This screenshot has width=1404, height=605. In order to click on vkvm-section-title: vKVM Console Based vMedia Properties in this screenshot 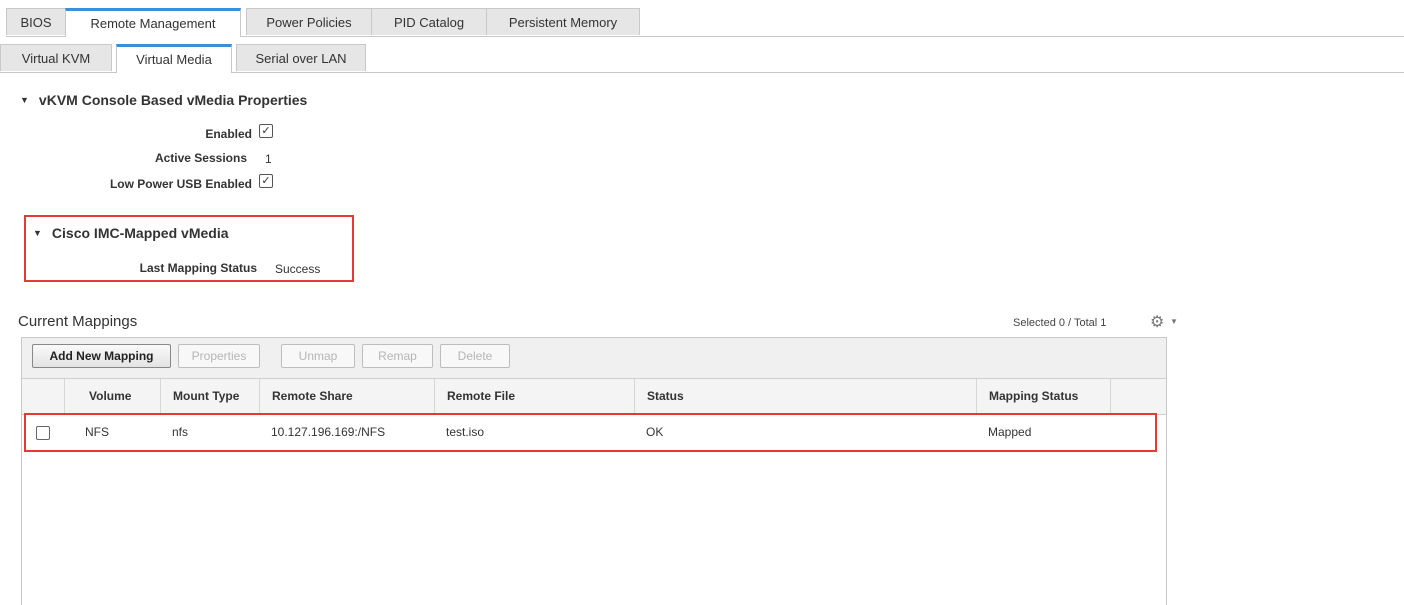, I will do `click(173, 100)`.